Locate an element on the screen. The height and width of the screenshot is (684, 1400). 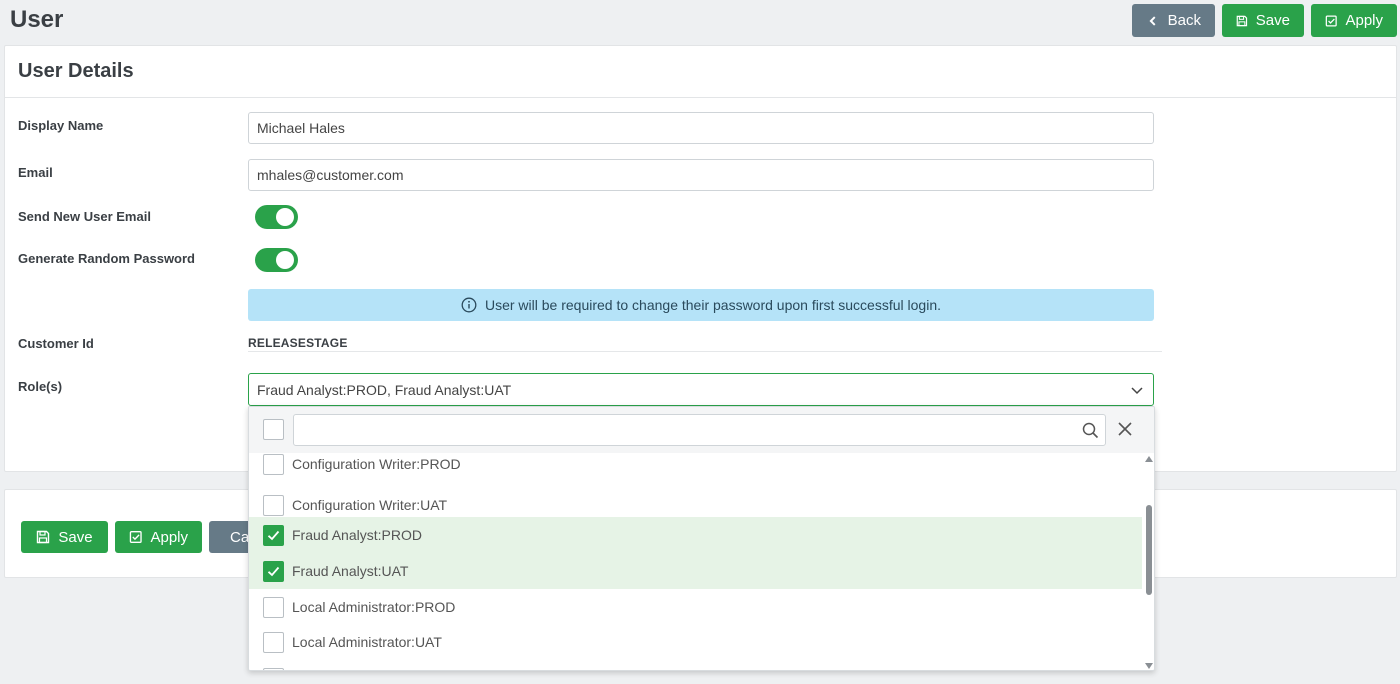
apply-button-label: Apply is located at coordinates (1364, 20).